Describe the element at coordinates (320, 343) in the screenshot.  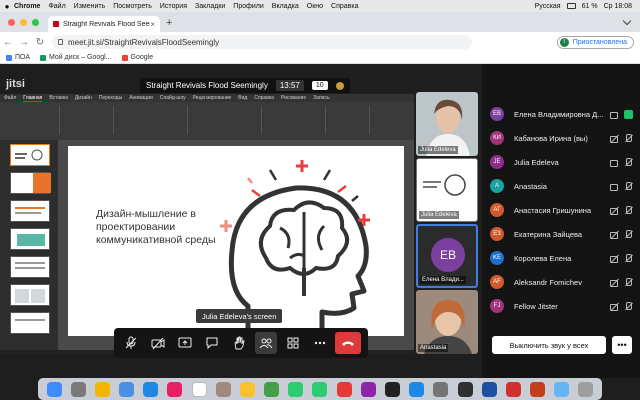
I see `more-actions-button` at that location.